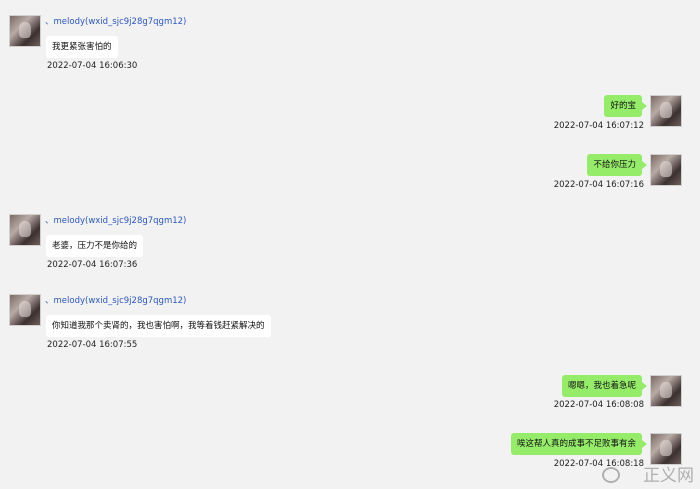 This screenshot has width=700, height=489. Describe the element at coordinates (598, 405) in the screenshot. I see `message-timestamp: 2022-07-04 16:08:08` at that location.